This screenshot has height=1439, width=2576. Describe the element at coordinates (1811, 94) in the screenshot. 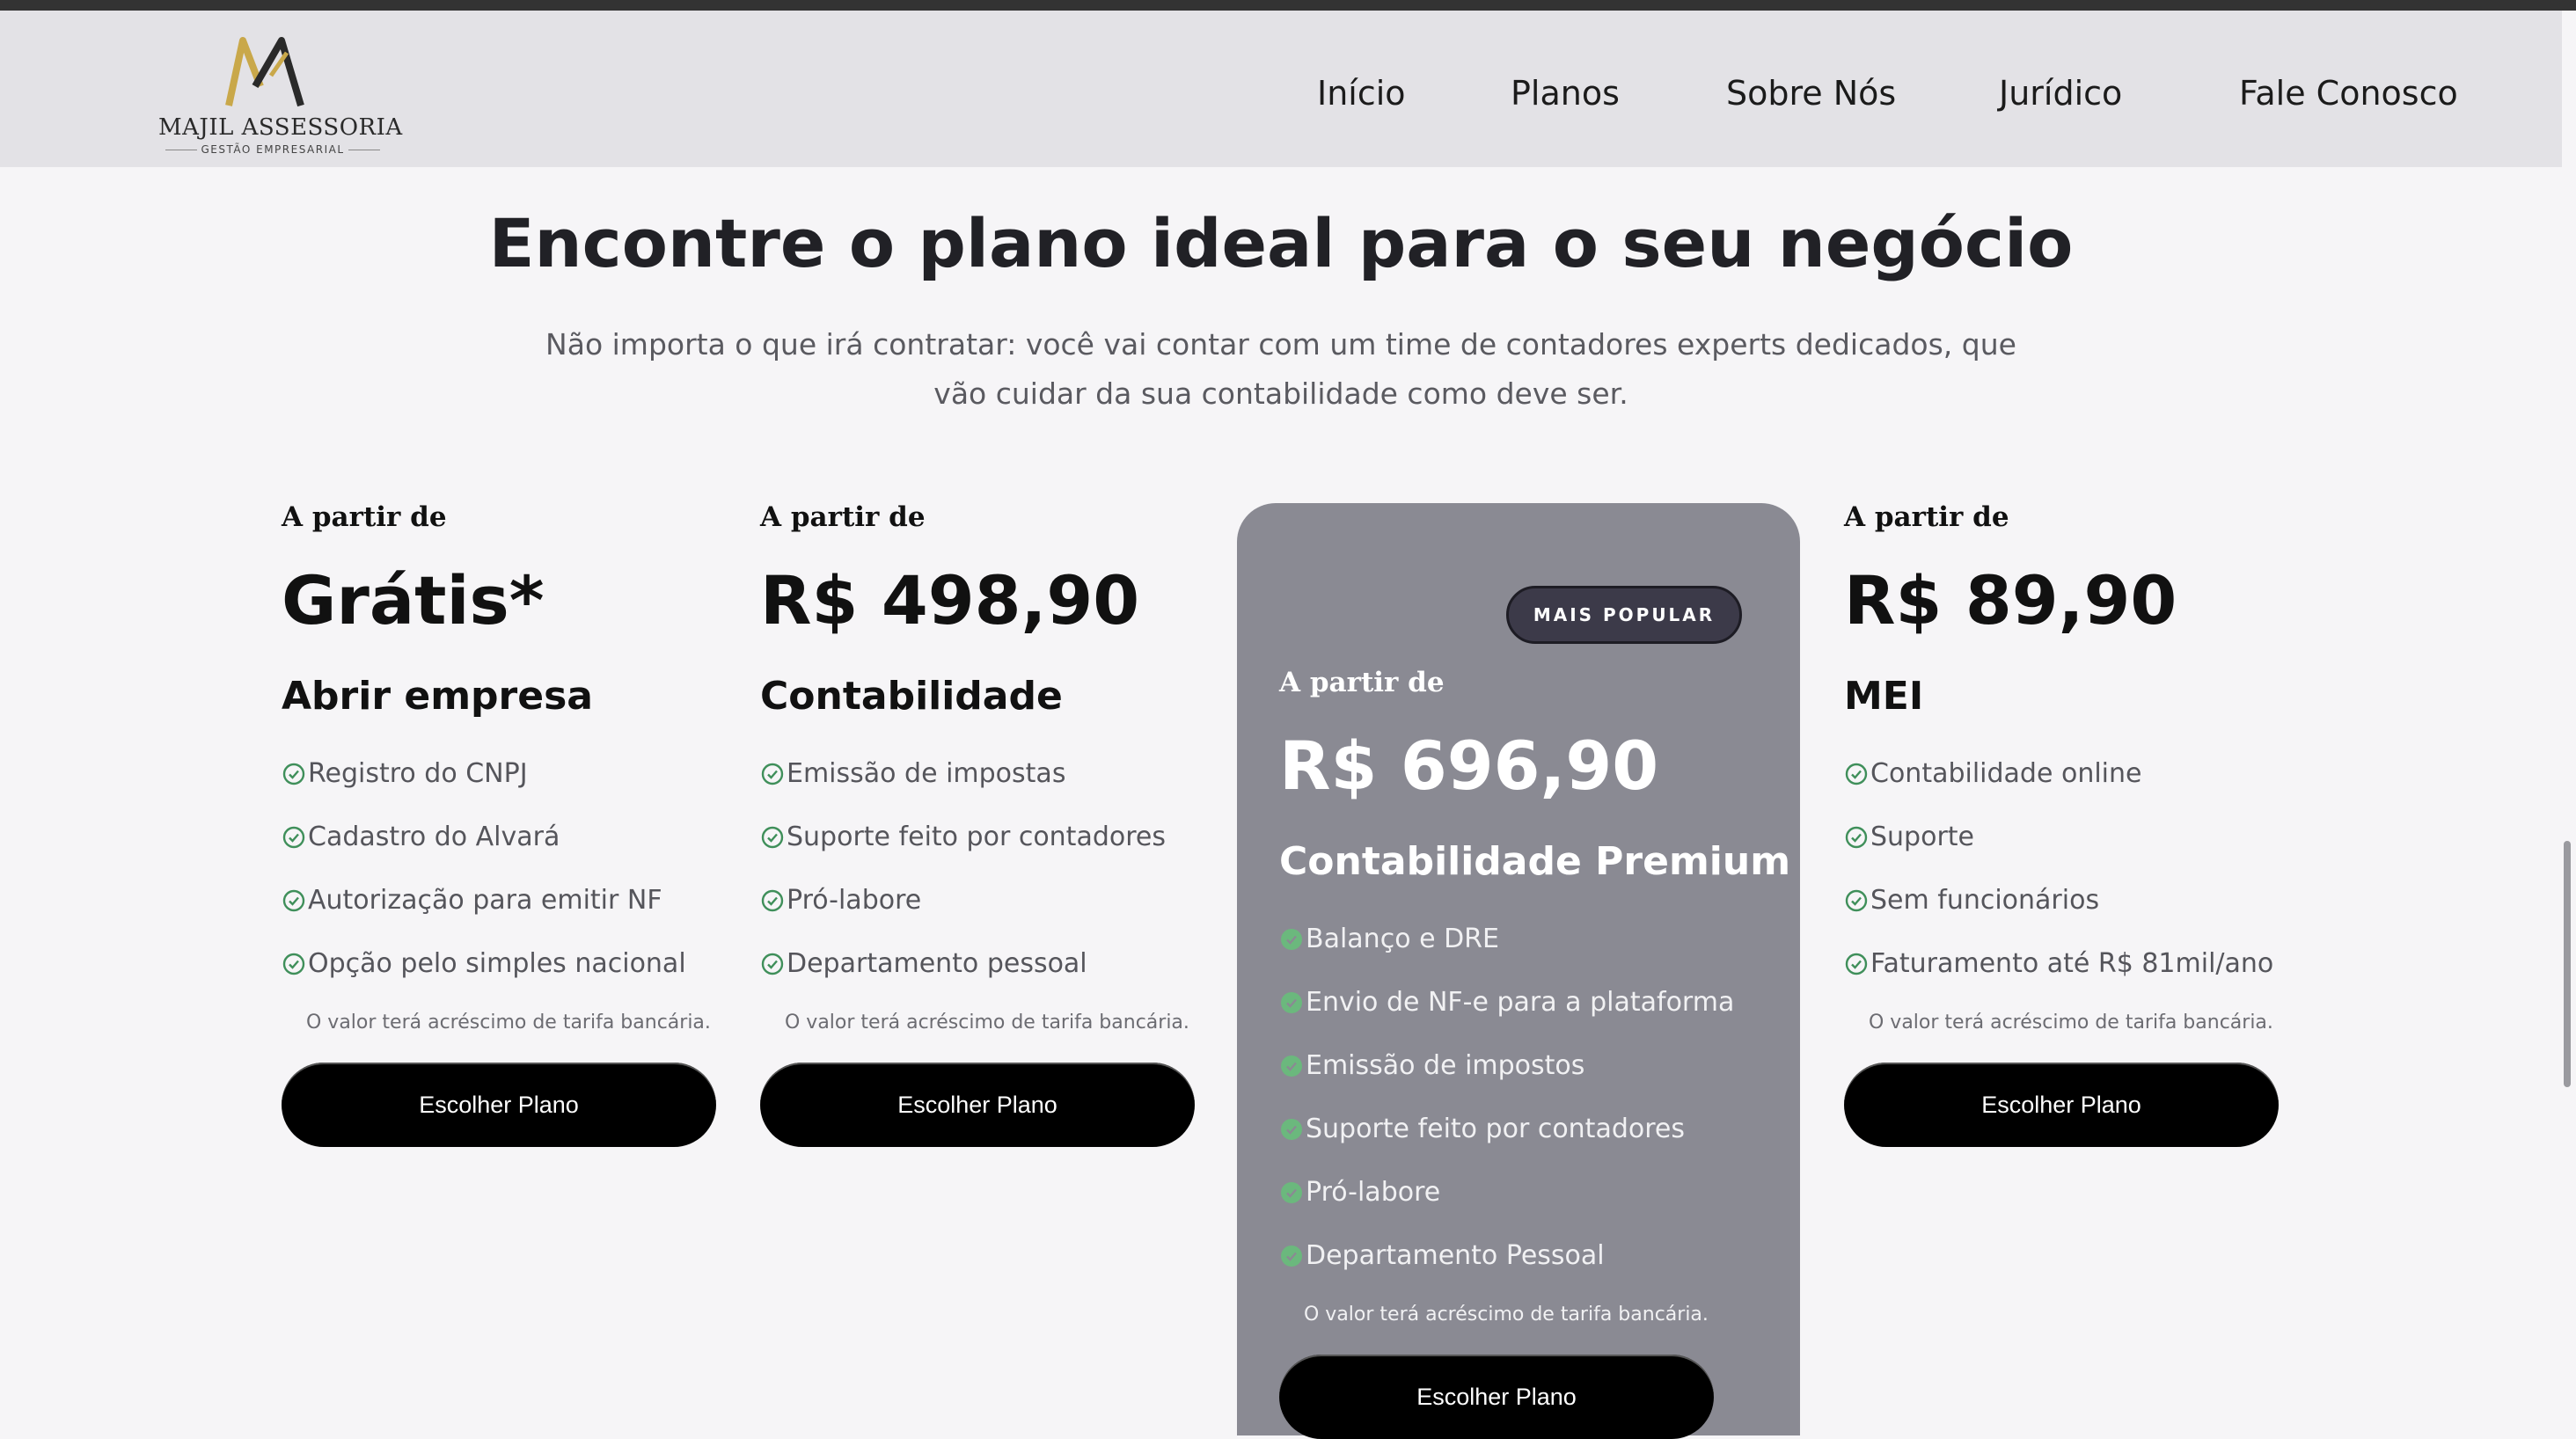

I see `nav-item-sobre-nos: Sobre Nós` at that location.